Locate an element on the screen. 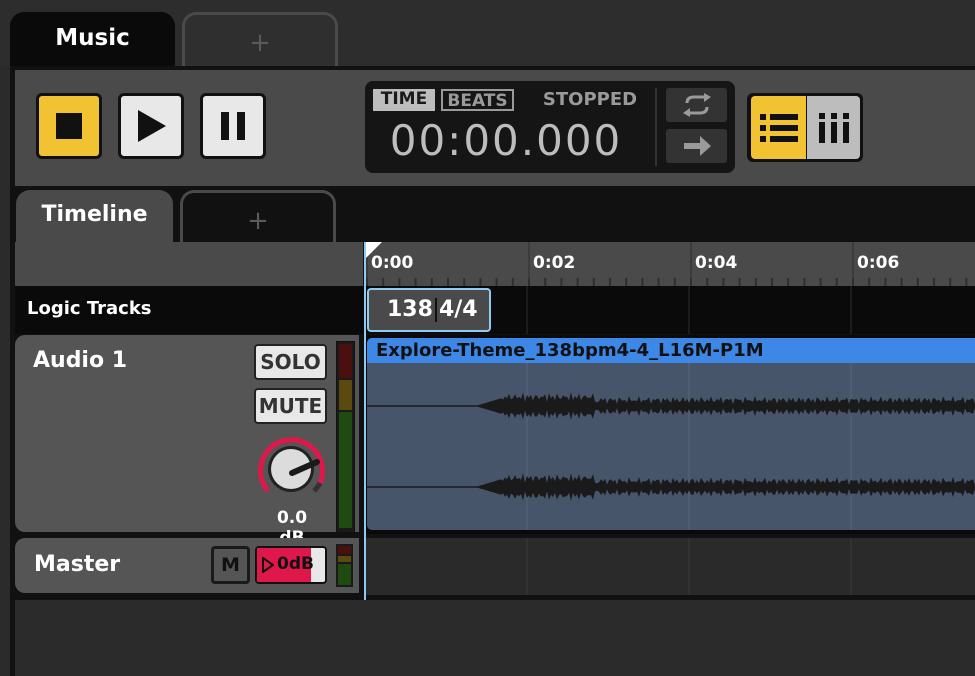 The height and width of the screenshot is (676, 975). follow-button is located at coordinates (696, 146).